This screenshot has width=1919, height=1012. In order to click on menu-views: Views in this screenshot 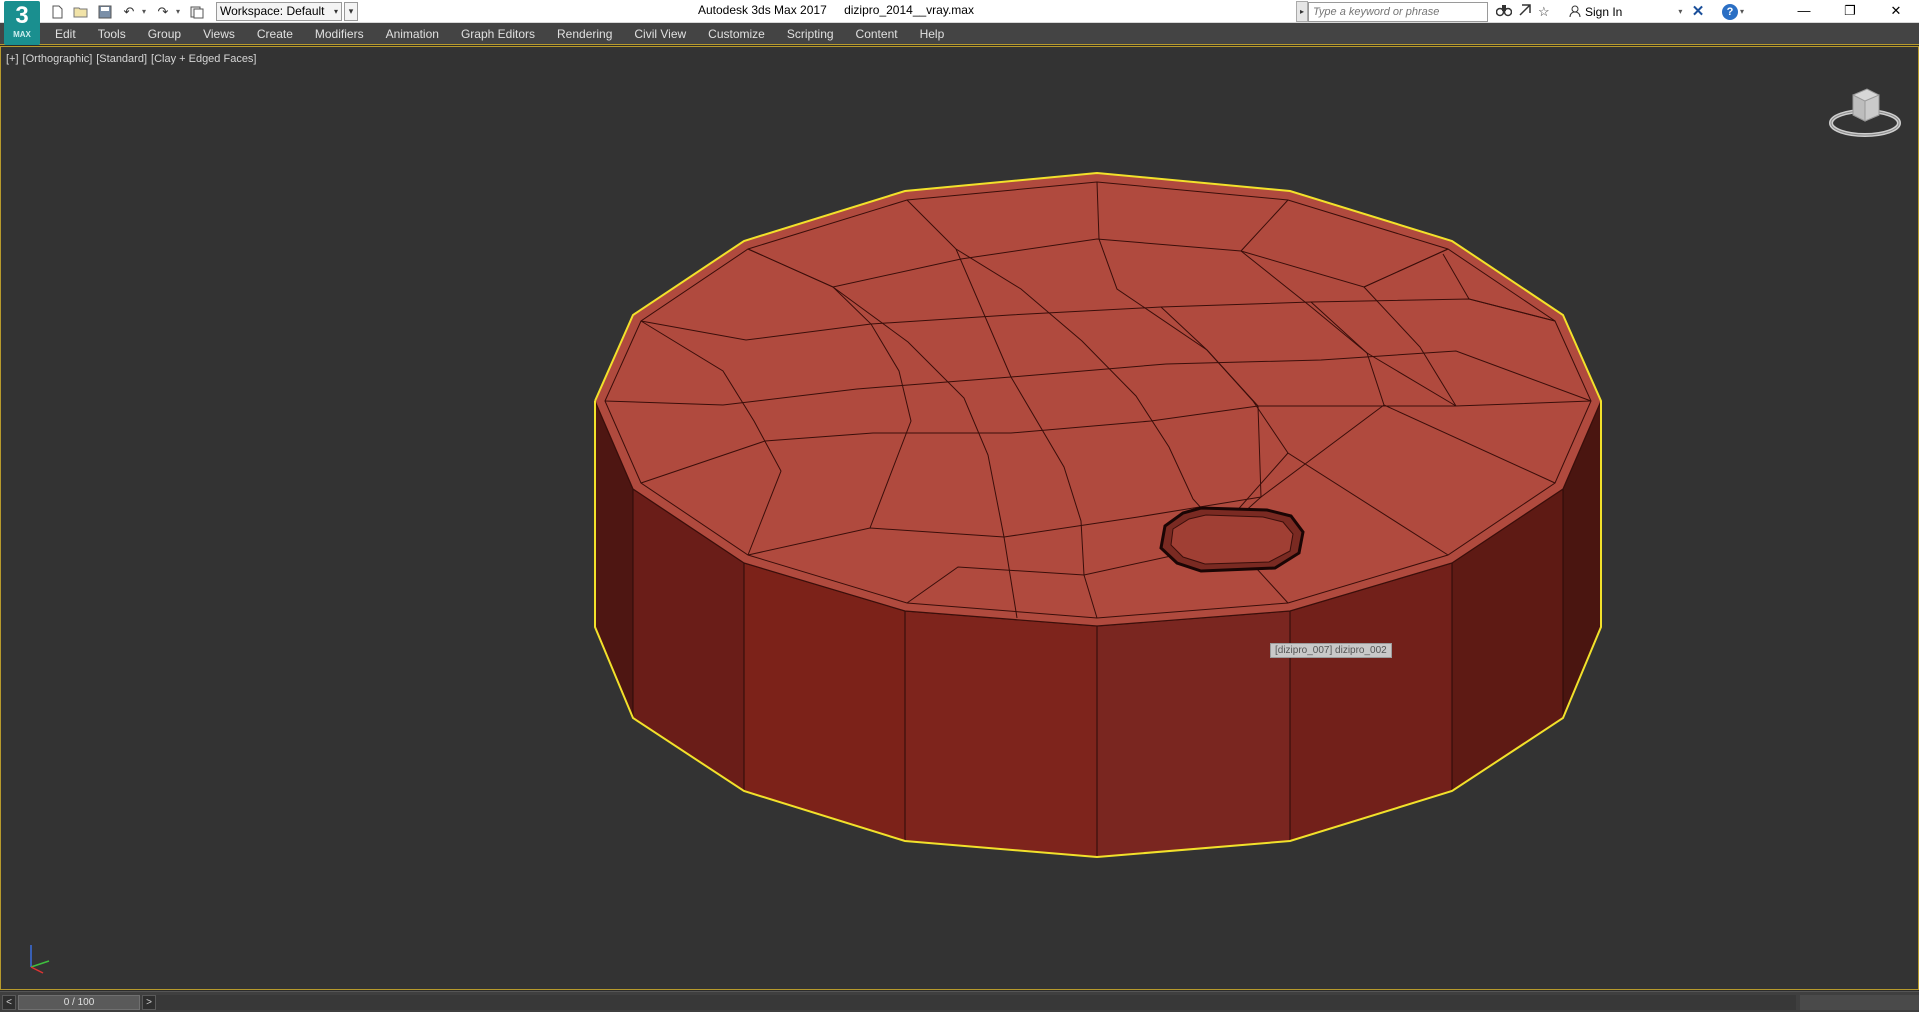, I will do `click(219, 34)`.